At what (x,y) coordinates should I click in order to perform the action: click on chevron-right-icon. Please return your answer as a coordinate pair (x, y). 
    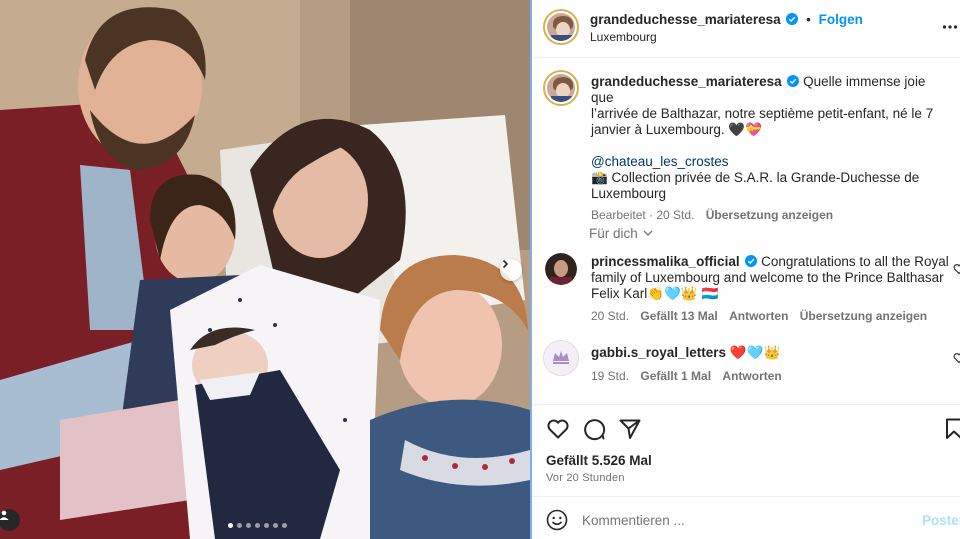
    Looking at the image, I should click on (505, 264).